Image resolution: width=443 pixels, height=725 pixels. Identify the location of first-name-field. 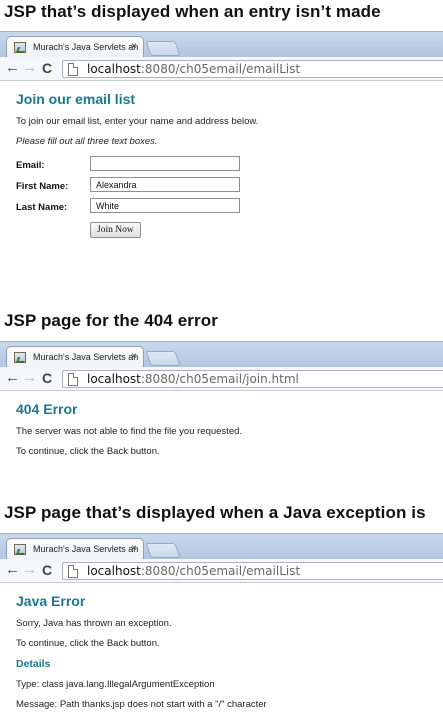
(165, 184).